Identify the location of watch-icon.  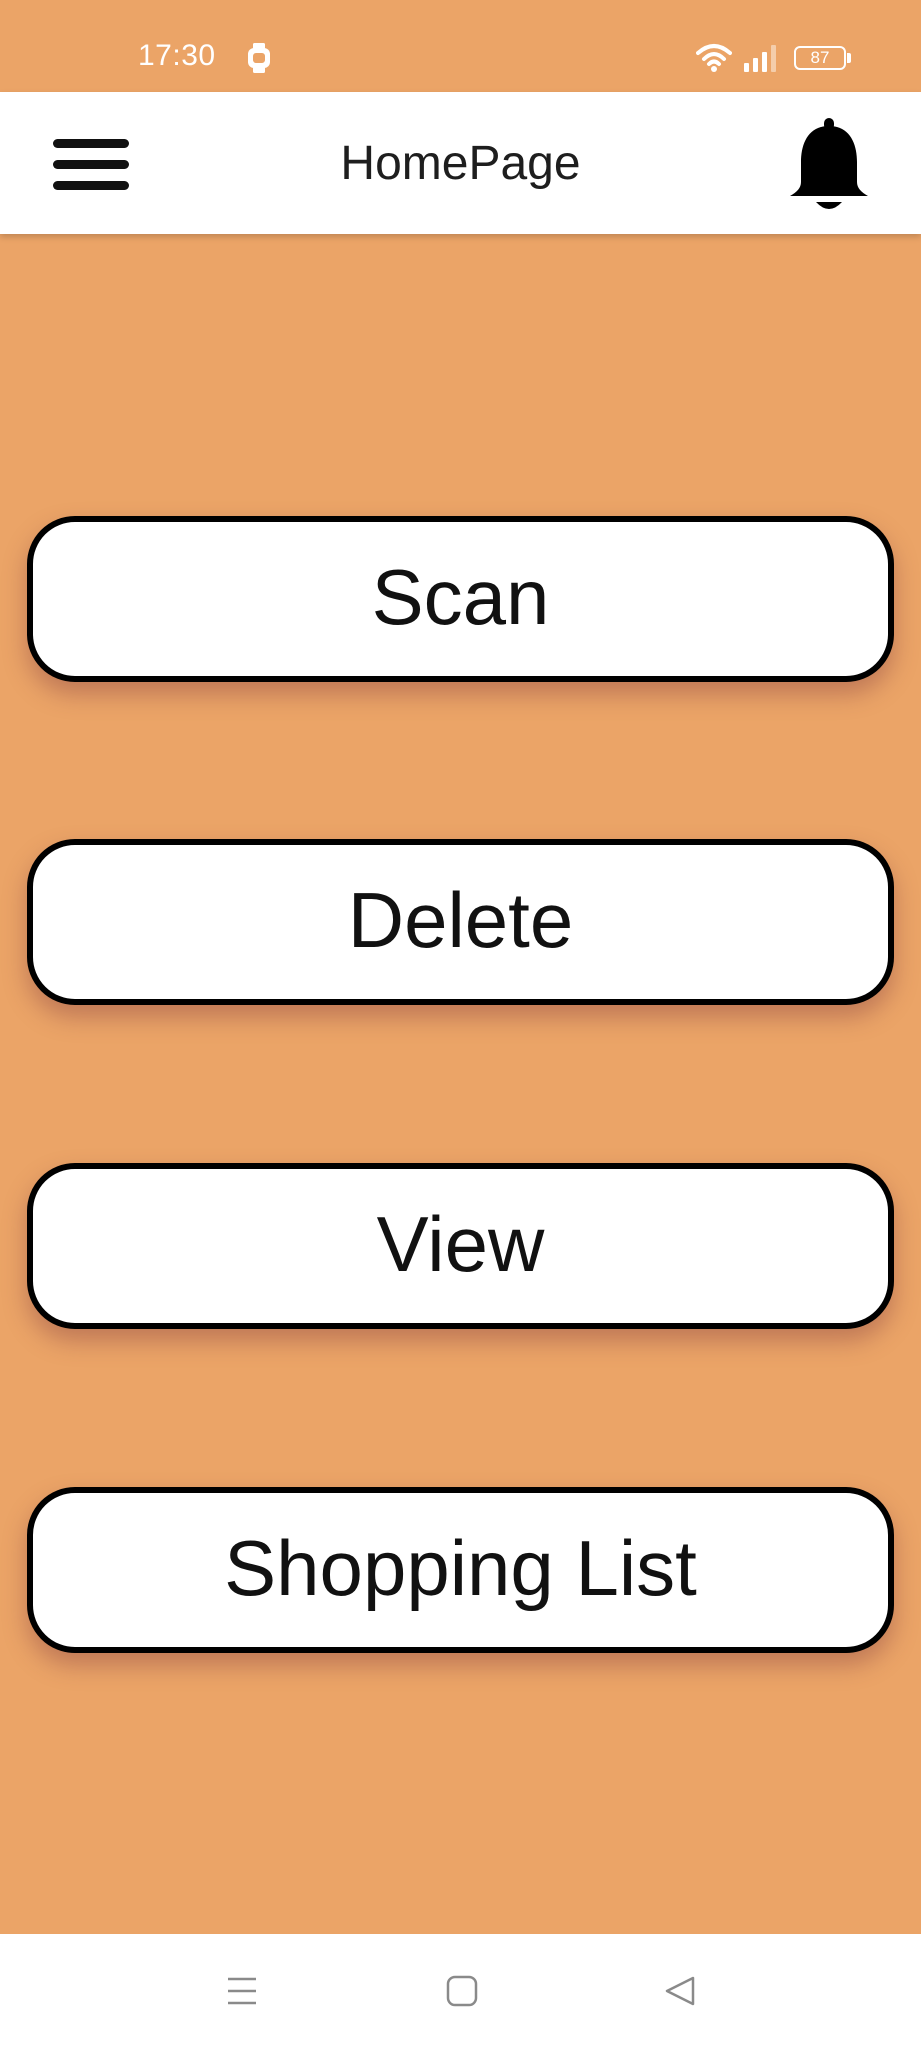
(259, 58).